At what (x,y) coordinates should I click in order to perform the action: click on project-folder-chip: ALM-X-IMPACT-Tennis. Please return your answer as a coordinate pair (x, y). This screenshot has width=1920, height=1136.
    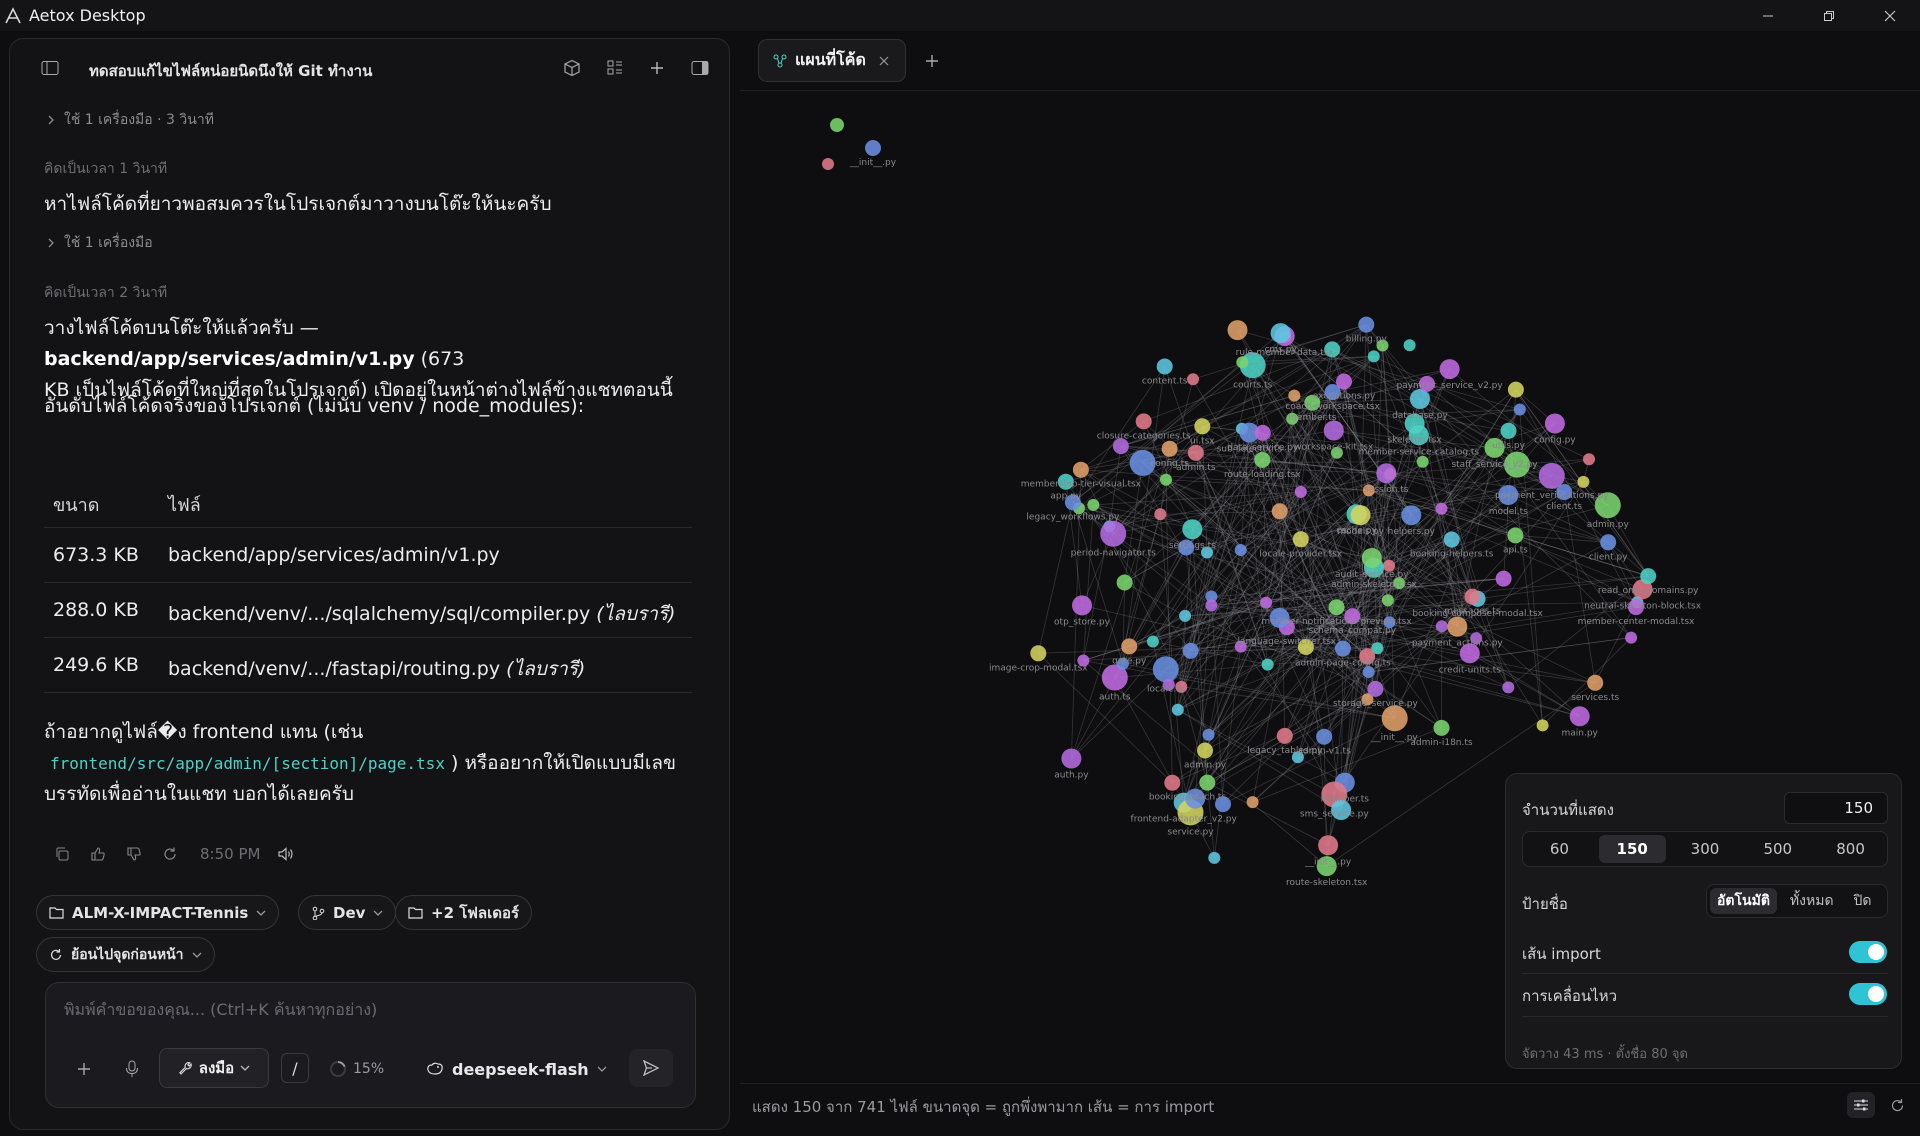
    Looking at the image, I should click on (158, 912).